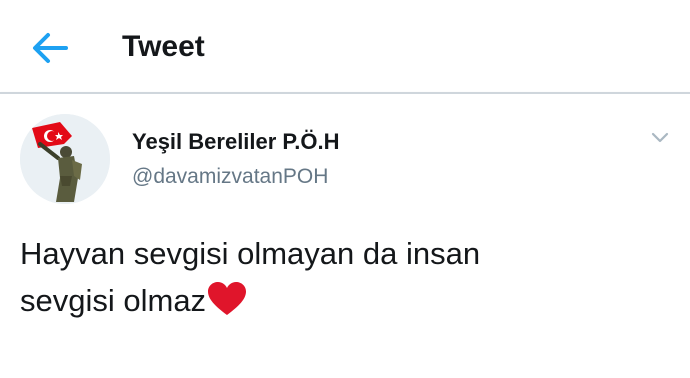  I want to click on avatar, so click(65, 159).